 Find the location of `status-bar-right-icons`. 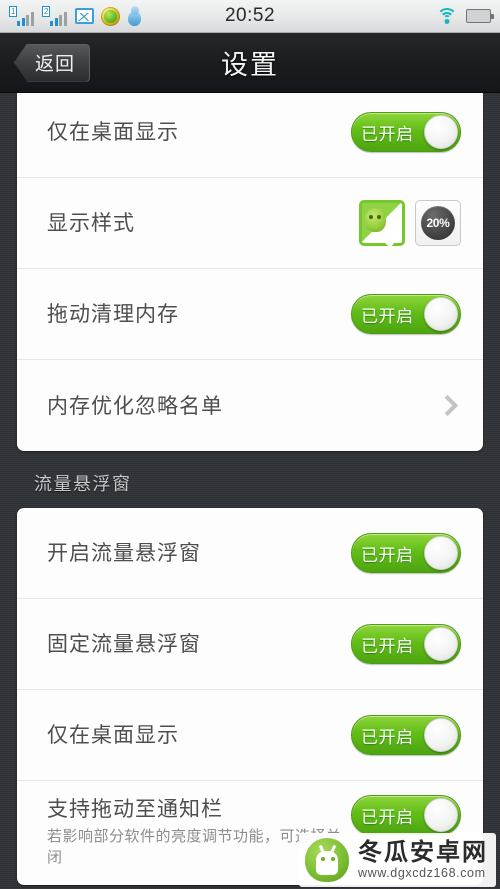

status-bar-right-icons is located at coordinates (465, 16).